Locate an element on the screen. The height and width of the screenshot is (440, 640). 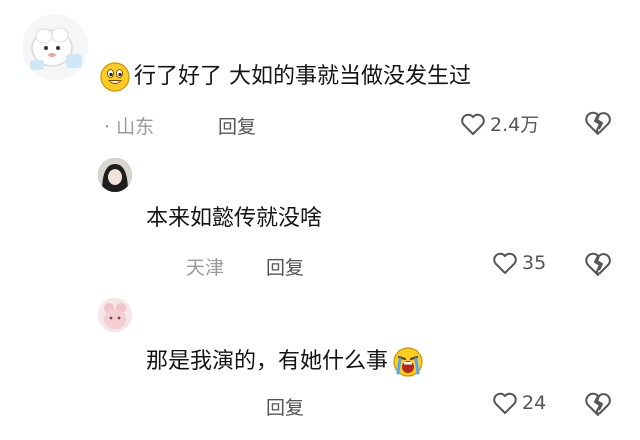
comment-1-avatar is located at coordinates (55, 47).